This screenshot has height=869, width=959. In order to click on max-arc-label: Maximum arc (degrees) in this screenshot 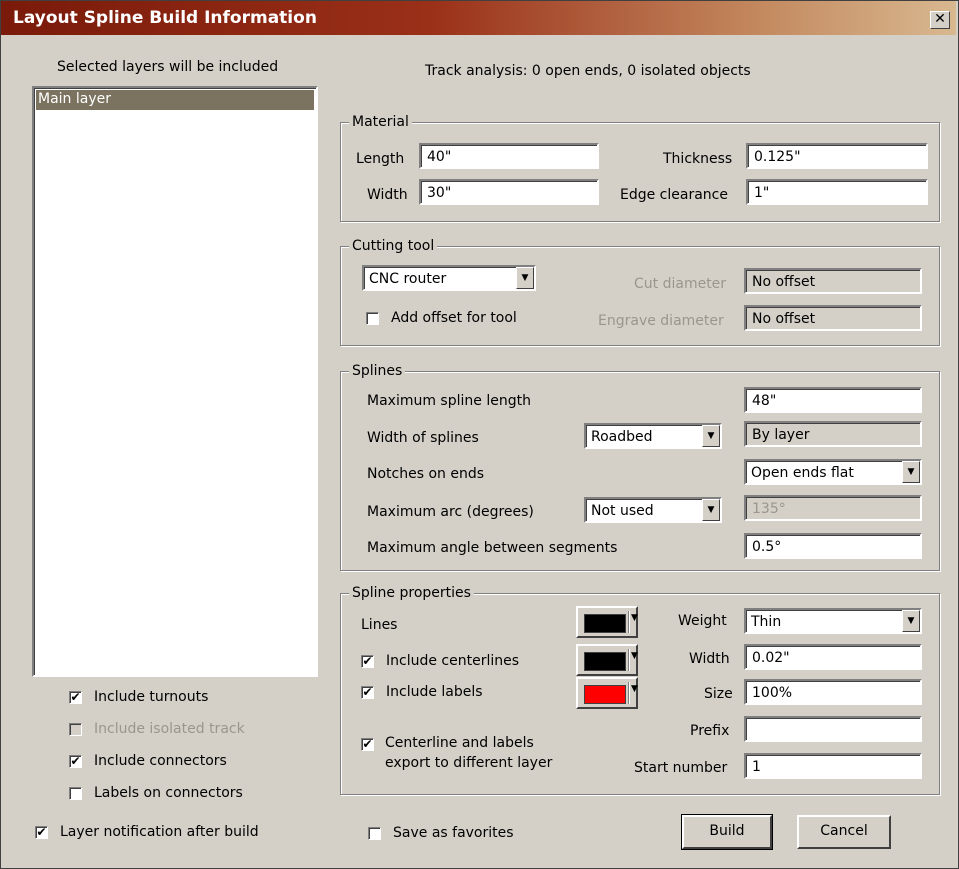, I will do `click(450, 512)`.